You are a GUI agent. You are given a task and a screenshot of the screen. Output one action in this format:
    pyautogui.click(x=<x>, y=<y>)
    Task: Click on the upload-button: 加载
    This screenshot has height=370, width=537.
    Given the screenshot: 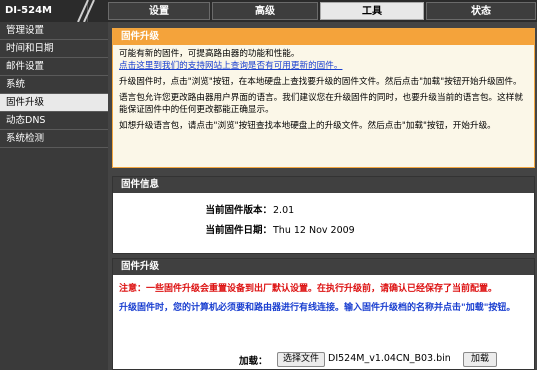 What is the action you would take?
    pyautogui.click(x=480, y=359)
    